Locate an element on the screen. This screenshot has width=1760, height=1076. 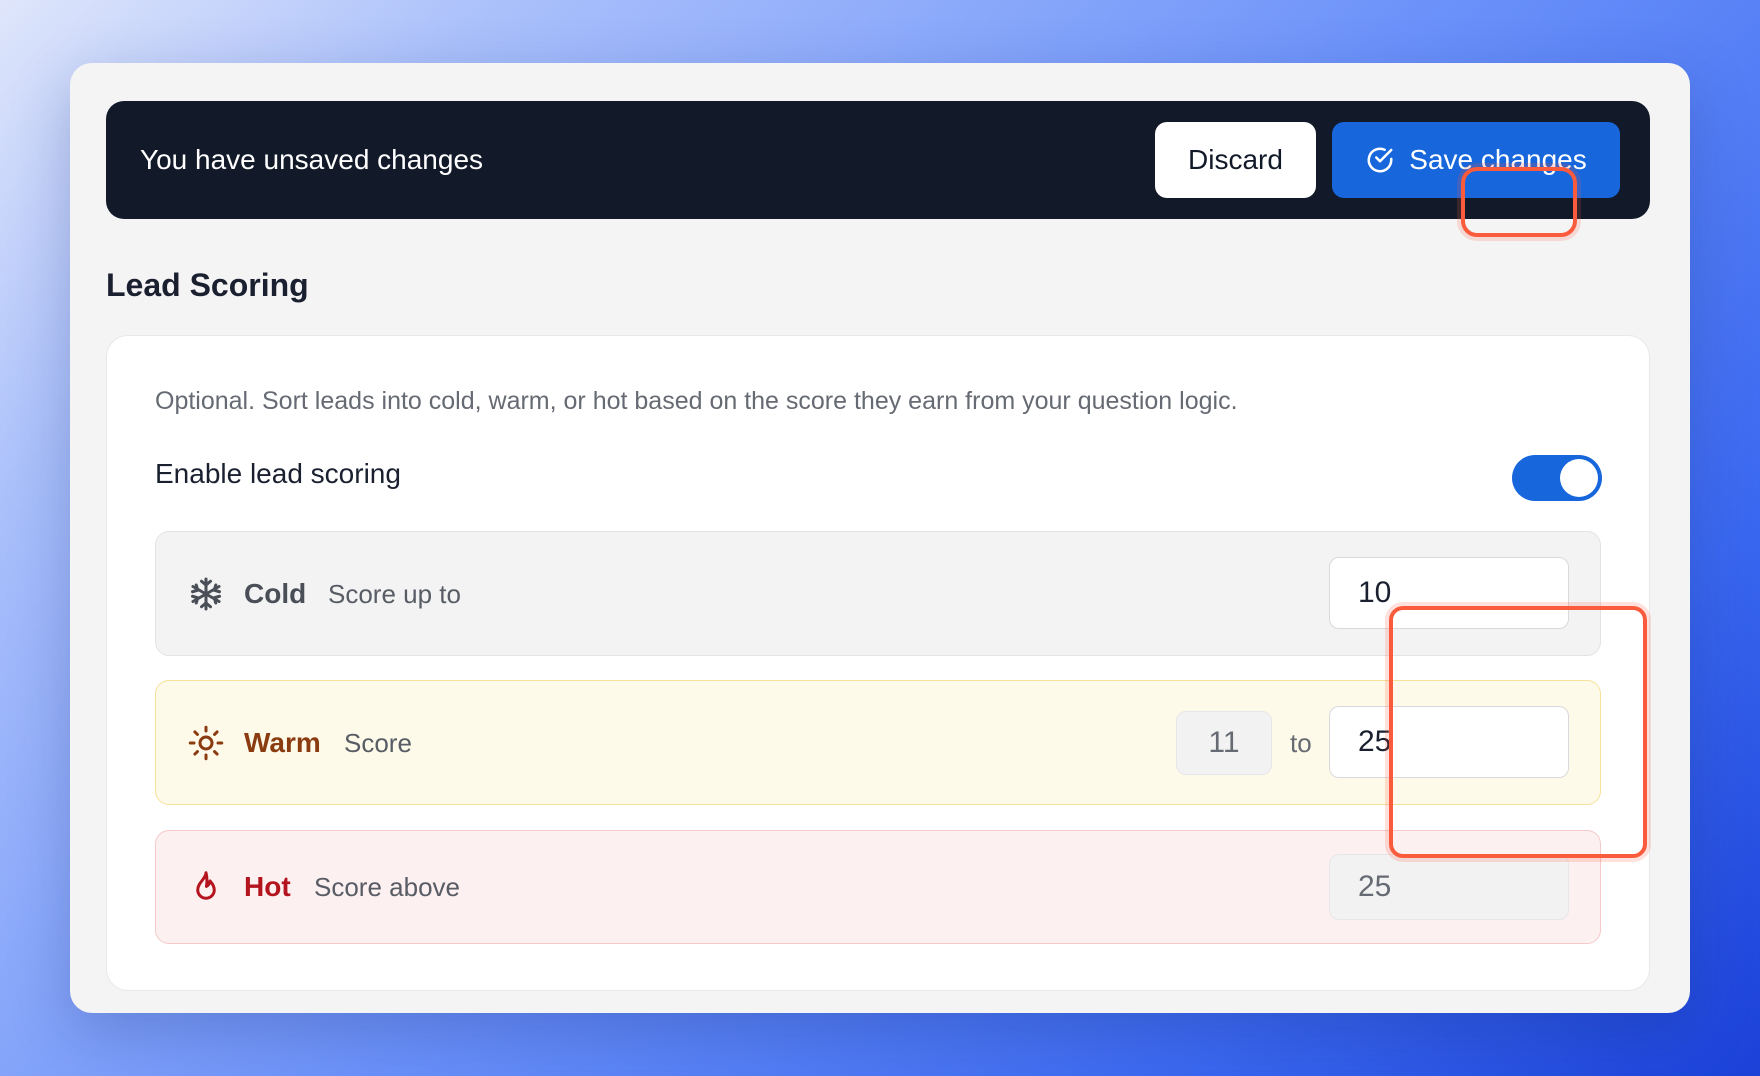
discard-button: Discard is located at coordinates (1235, 160).